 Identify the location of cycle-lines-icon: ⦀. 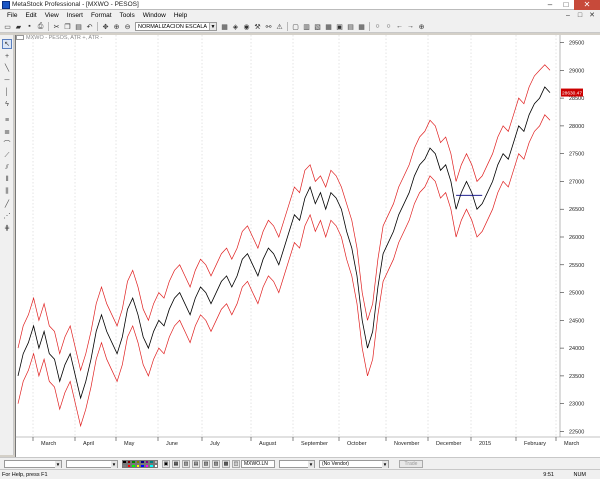
(7, 180).